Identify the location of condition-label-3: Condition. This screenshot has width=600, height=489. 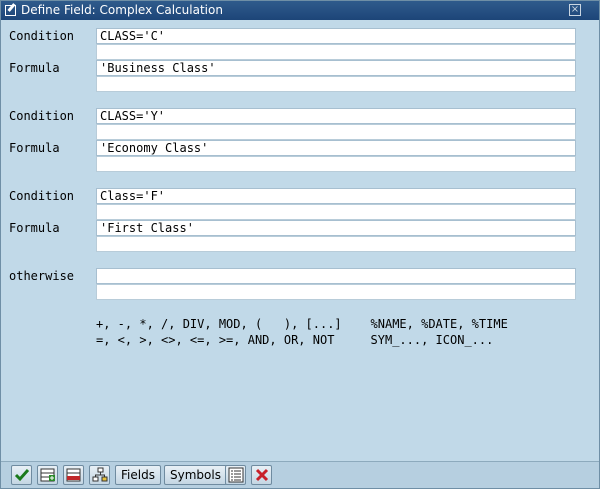
(42, 196).